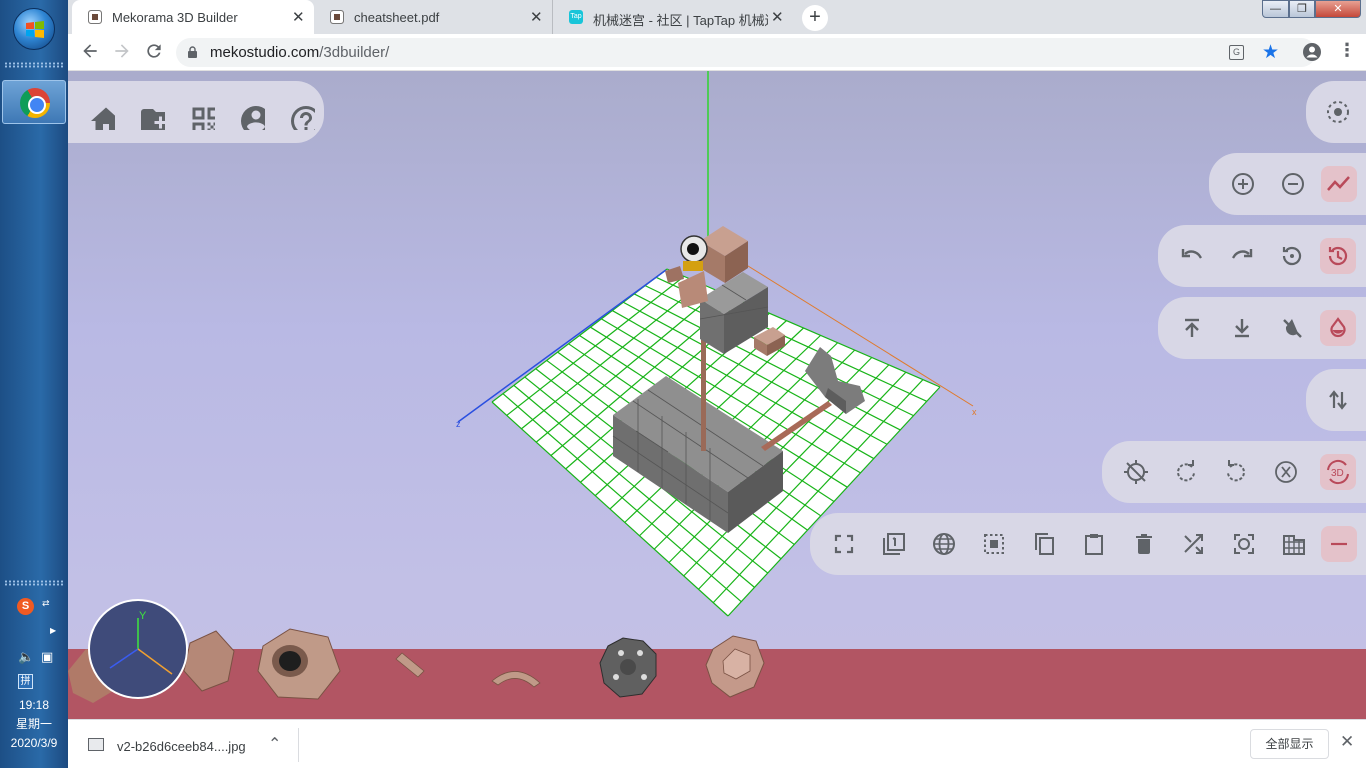 Image resolution: width=1366 pixels, height=768 pixels. What do you see at coordinates (47, 657) in the screenshot?
I see `network-icon: ▣` at bounding box center [47, 657].